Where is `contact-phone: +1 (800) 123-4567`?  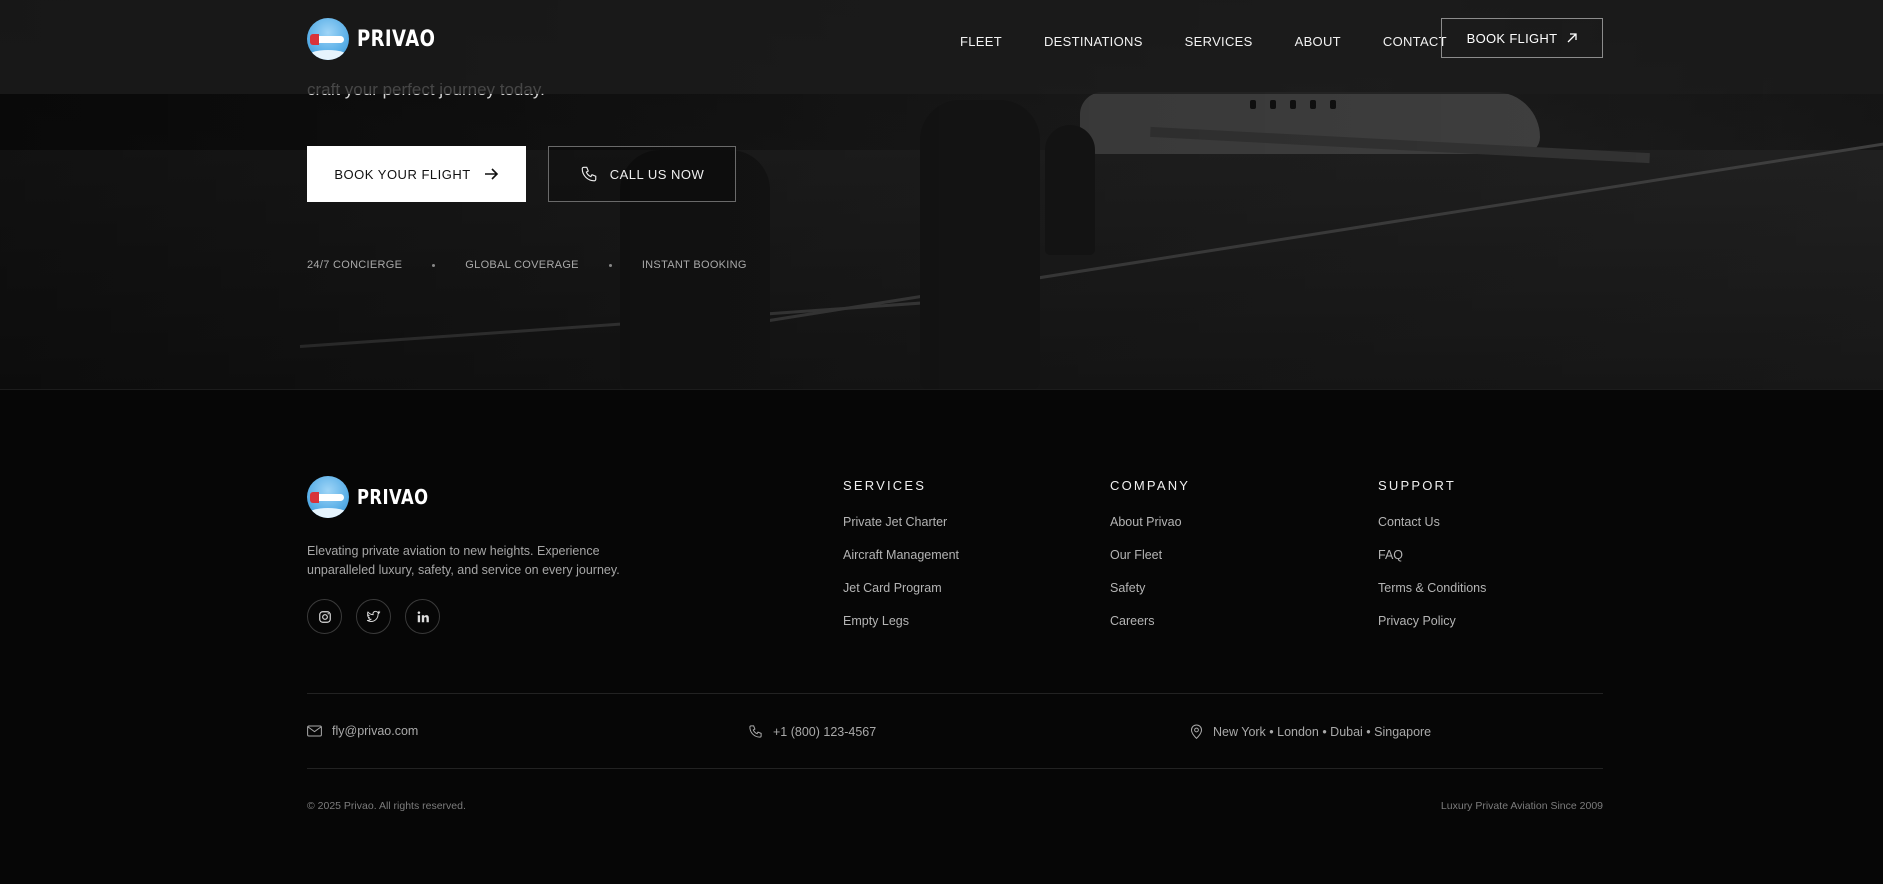 contact-phone: +1 (800) 123-4567 is located at coordinates (812, 731).